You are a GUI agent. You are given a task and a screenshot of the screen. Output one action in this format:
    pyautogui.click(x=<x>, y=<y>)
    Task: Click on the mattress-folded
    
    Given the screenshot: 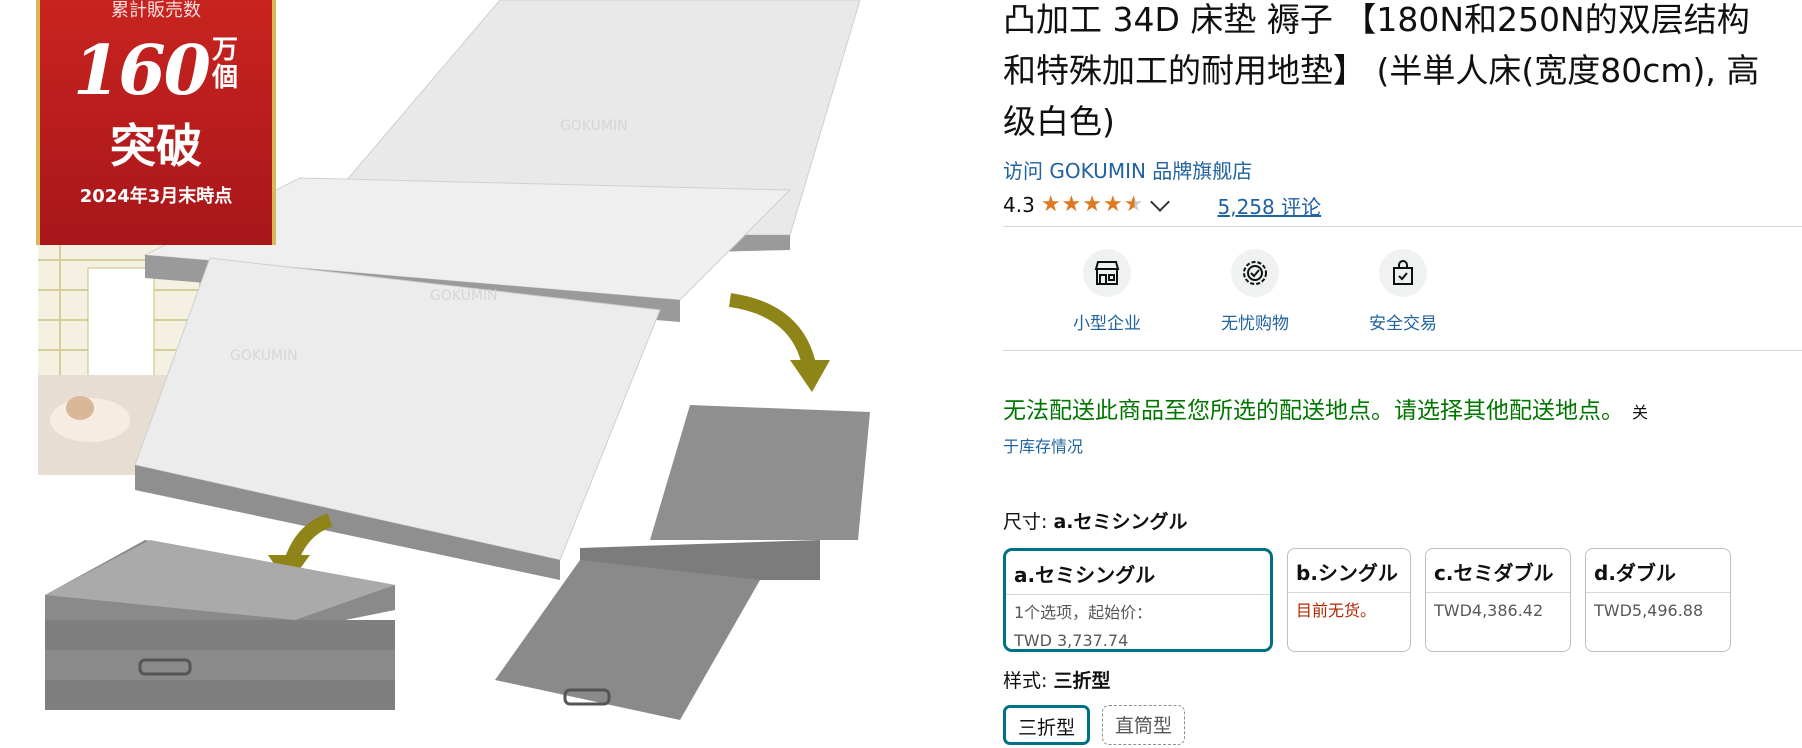 What is the action you would take?
    pyautogui.click(x=220, y=625)
    